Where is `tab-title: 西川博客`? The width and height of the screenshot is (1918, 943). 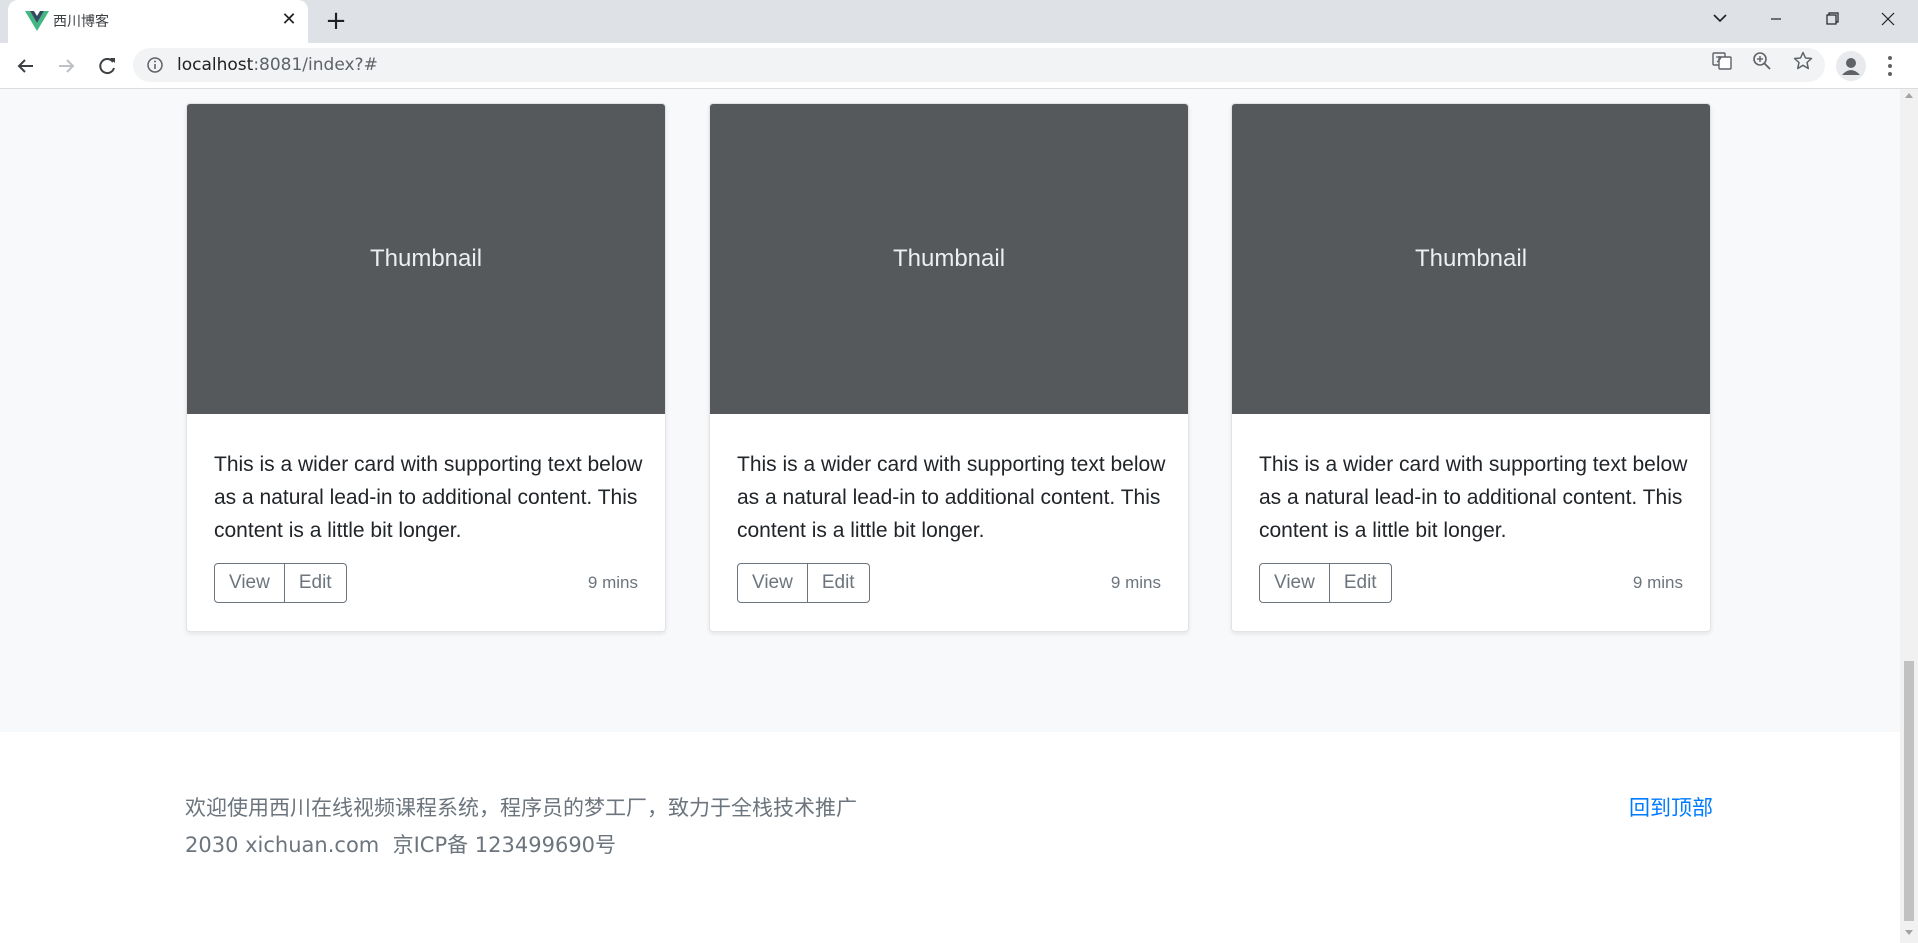
tab-title: 西川博客 is located at coordinates (81, 22).